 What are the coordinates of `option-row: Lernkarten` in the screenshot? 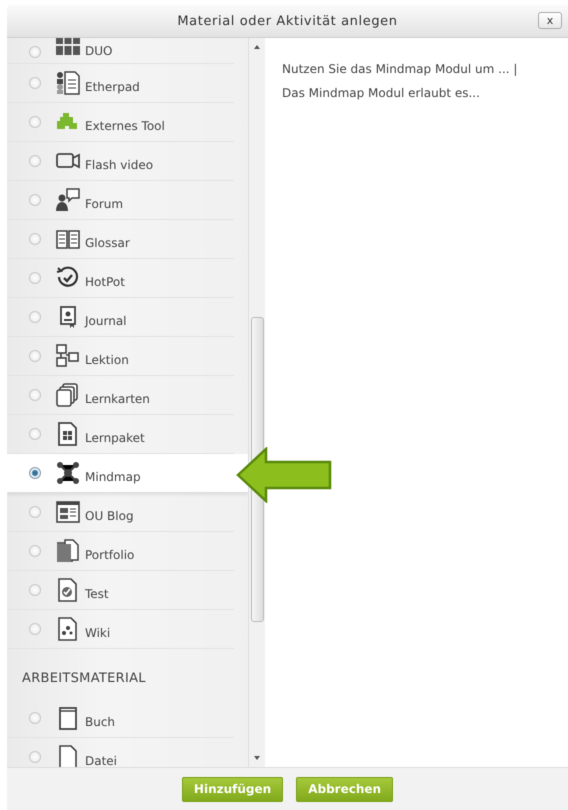 It's located at (120, 395).